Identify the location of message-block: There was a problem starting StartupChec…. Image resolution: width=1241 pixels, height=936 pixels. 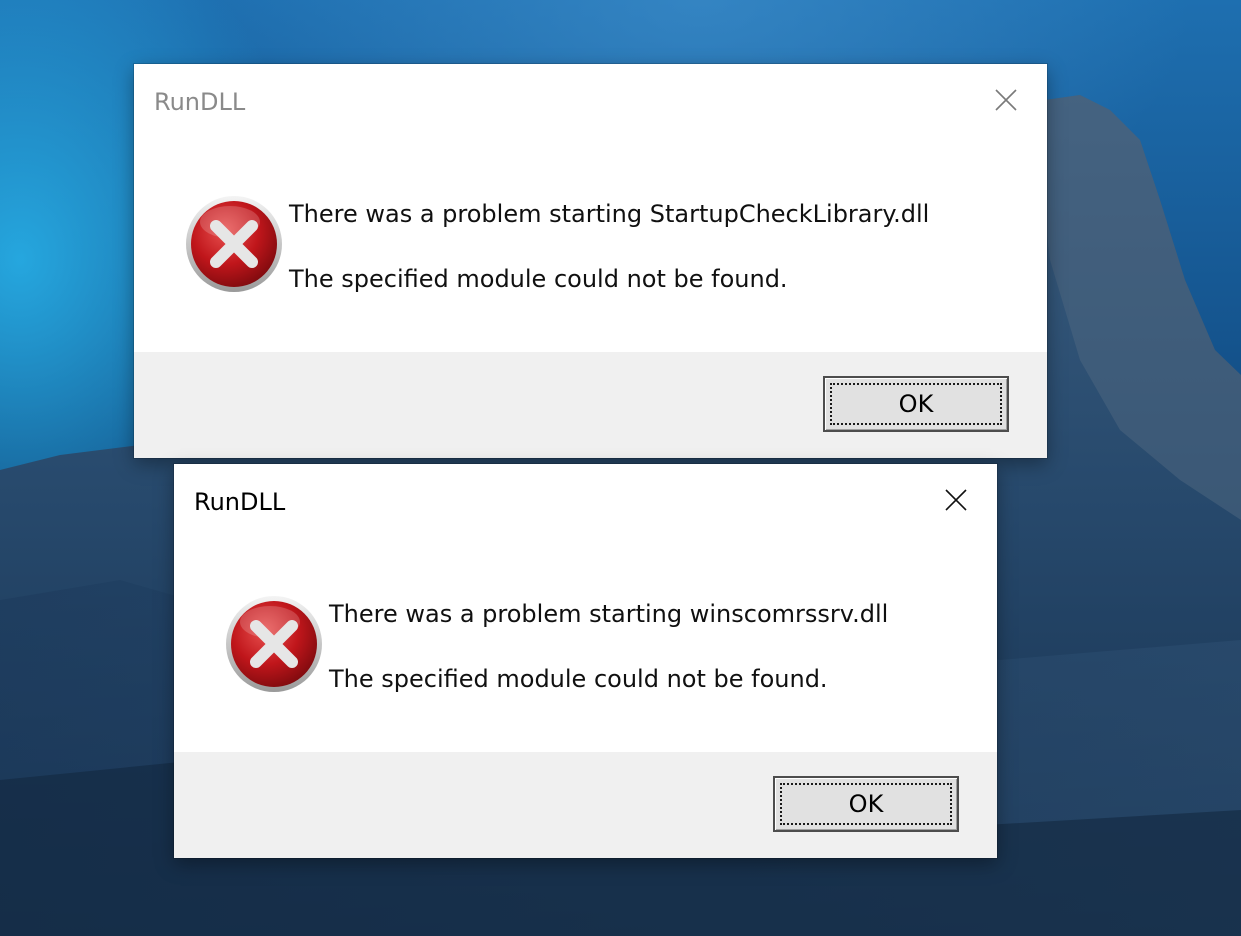
(609, 246).